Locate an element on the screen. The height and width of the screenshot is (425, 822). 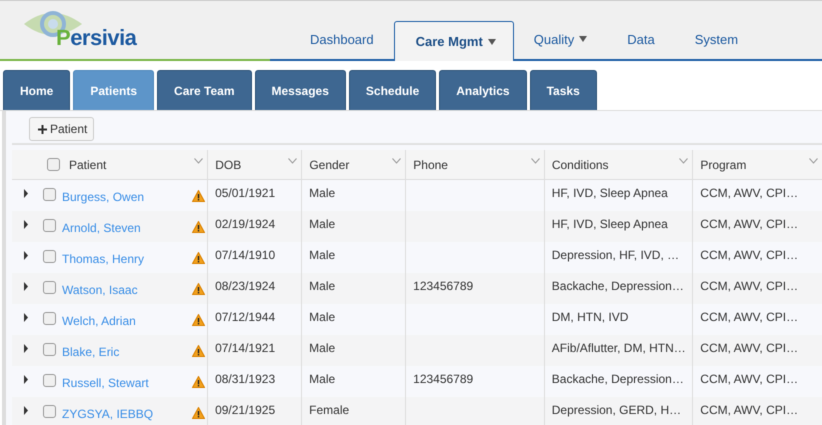
nav-item: Care Mgmt is located at coordinates (454, 41).